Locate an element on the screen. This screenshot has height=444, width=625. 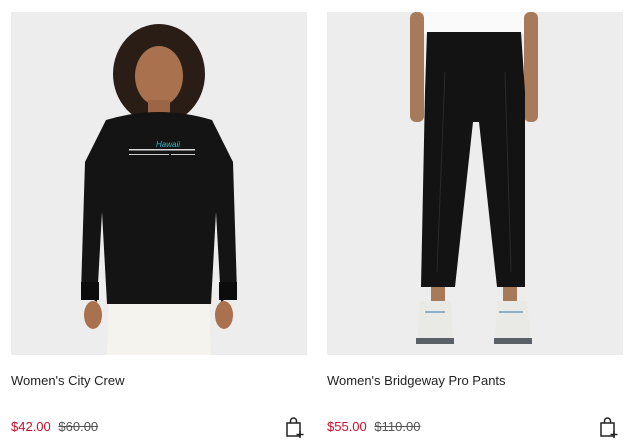
product-price: $55.00 $110.00 is located at coordinates (373, 426).